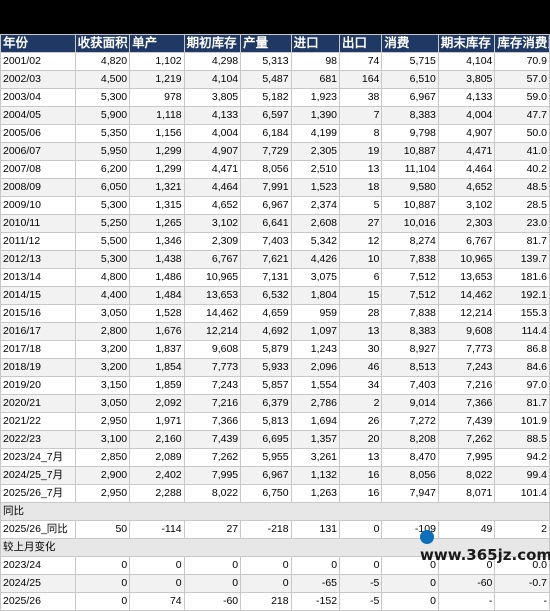 The height and width of the screenshot is (611, 550). Describe the element at coordinates (410, 205) in the screenshot. I see `value-cell: 10,887` at that location.